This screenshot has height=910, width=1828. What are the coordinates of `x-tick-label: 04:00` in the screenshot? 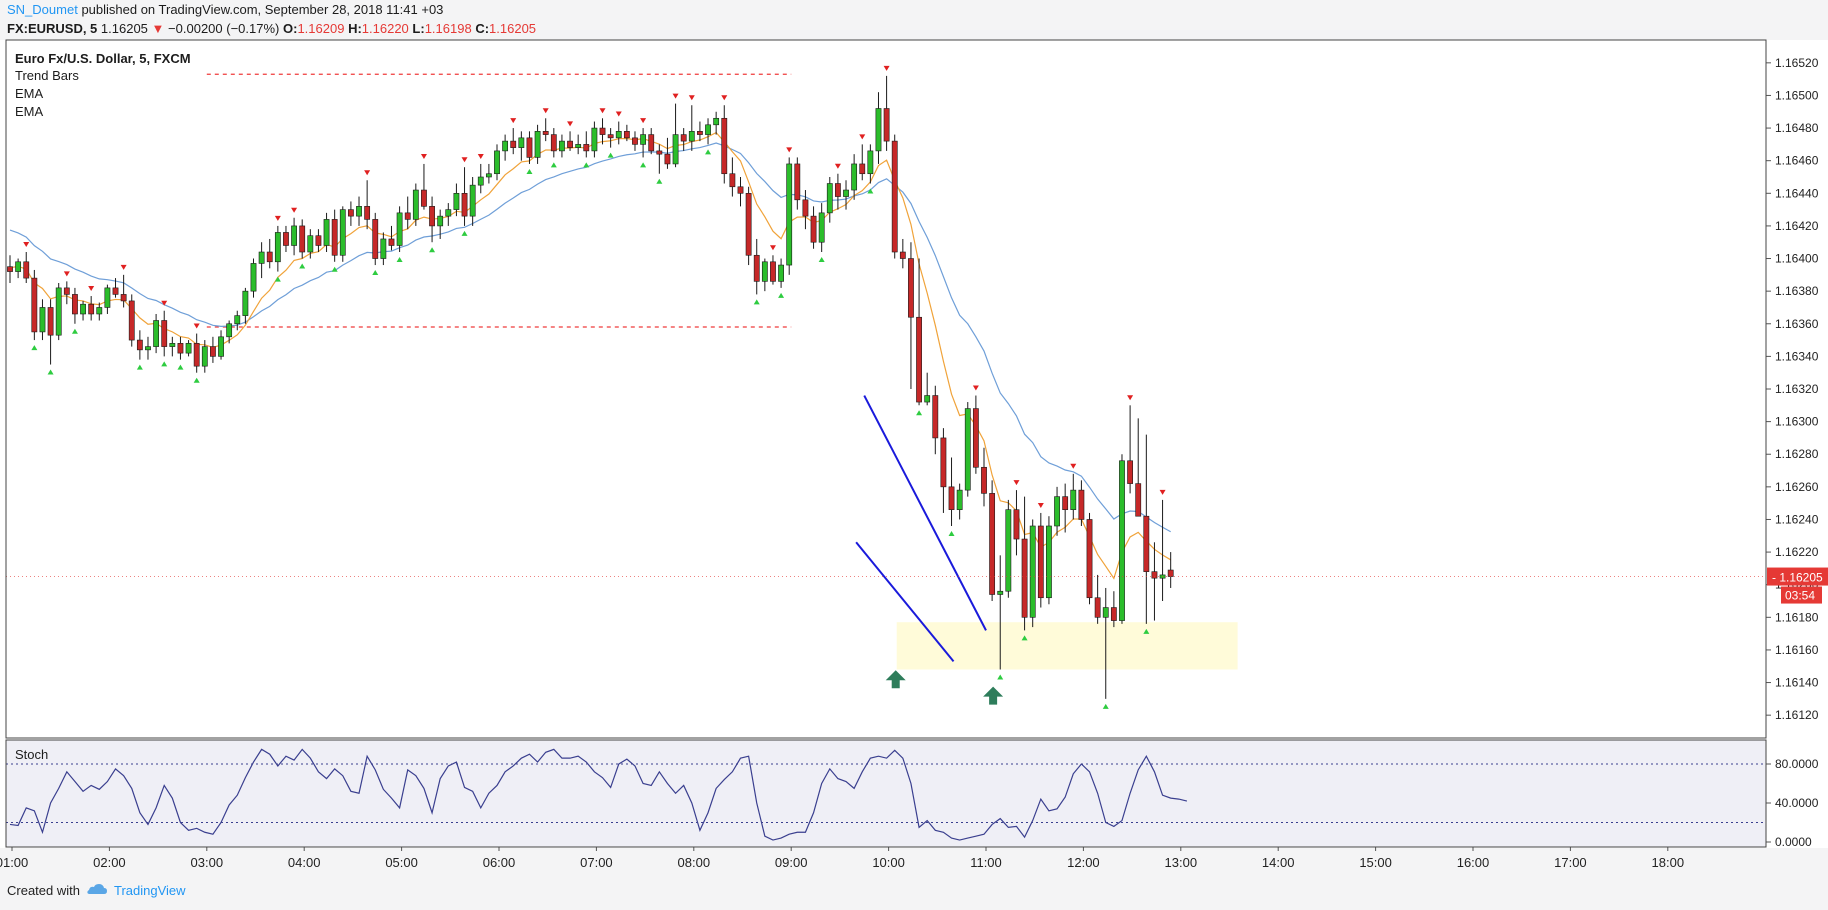 It's located at (304, 862).